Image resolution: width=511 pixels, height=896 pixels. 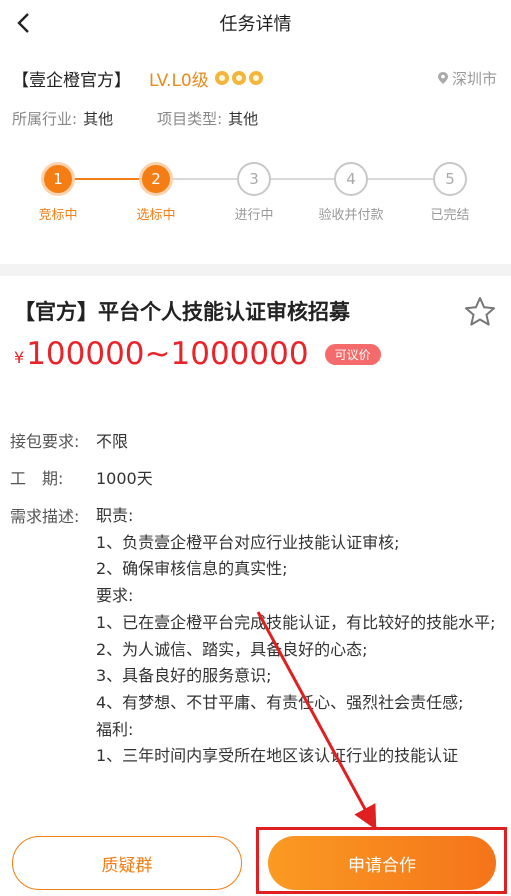 I want to click on step-5: 5 已完结, so click(x=450, y=191).